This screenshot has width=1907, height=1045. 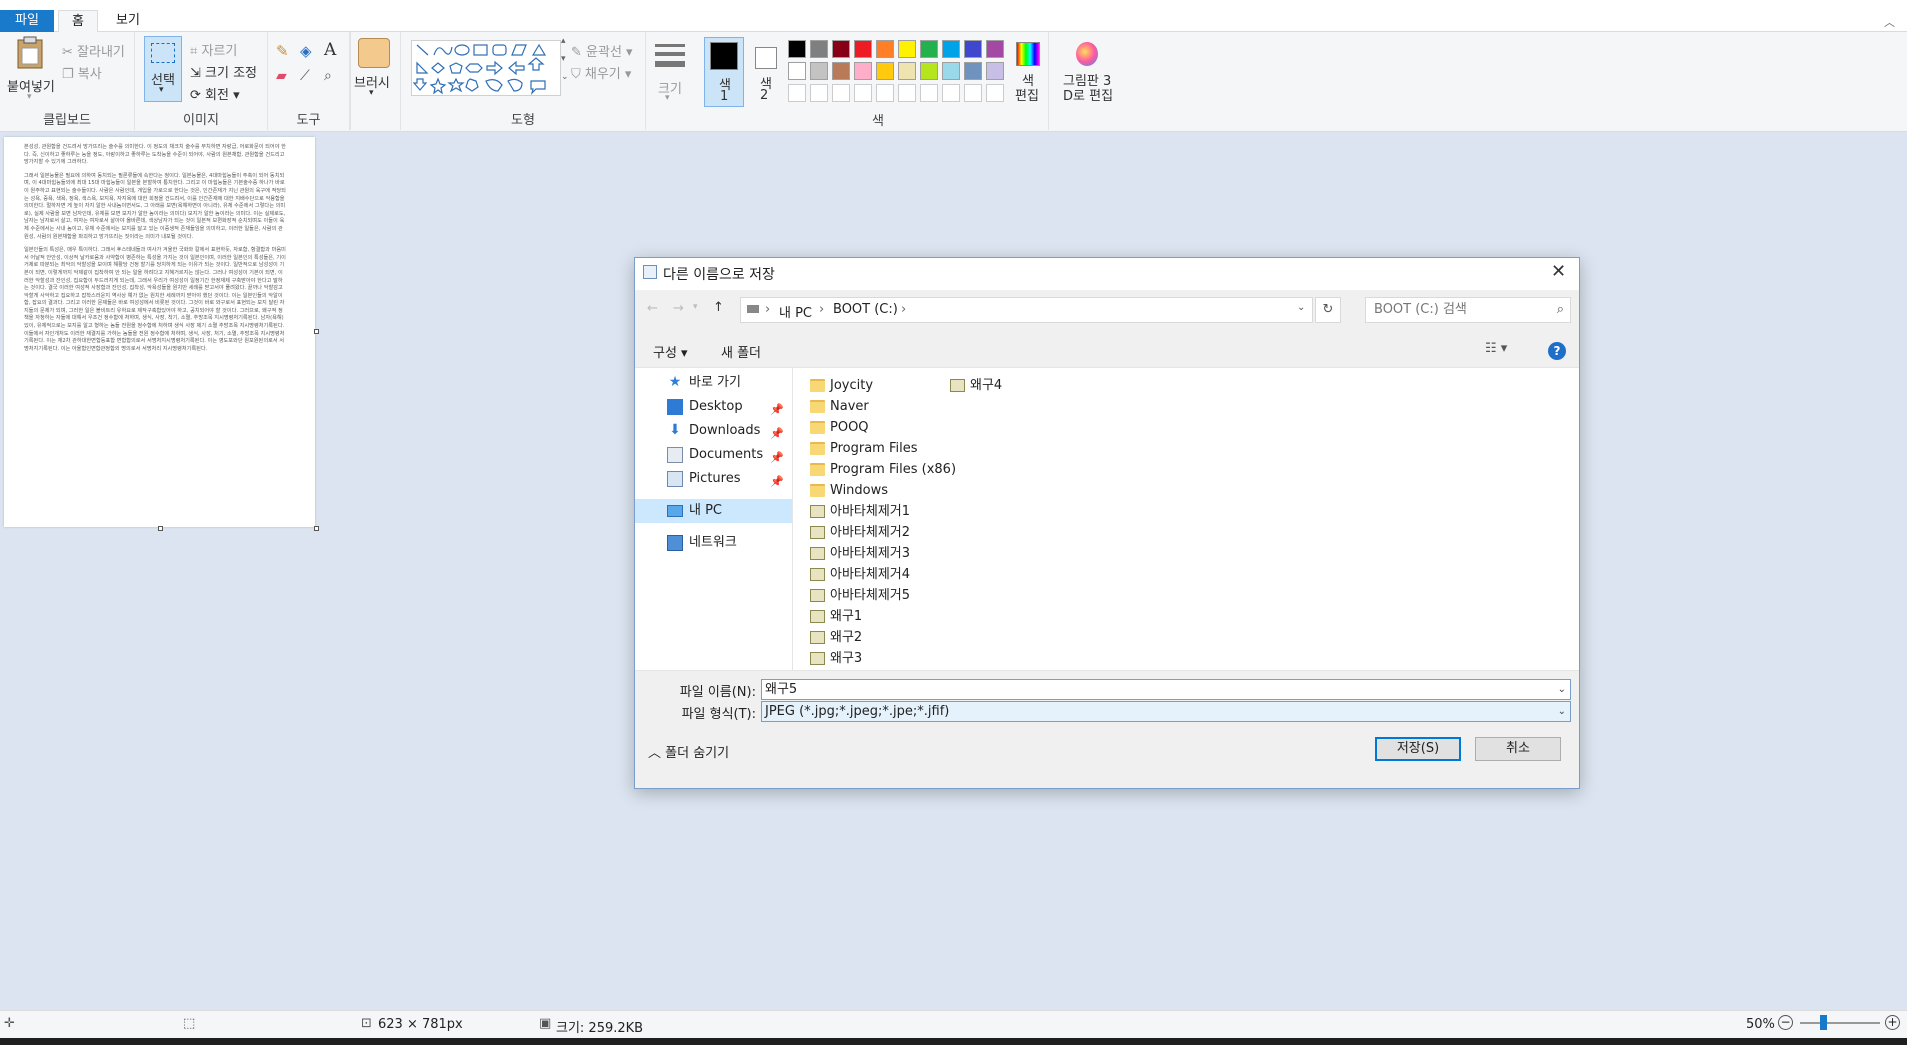 I want to click on paste-button, so click(x=30, y=53).